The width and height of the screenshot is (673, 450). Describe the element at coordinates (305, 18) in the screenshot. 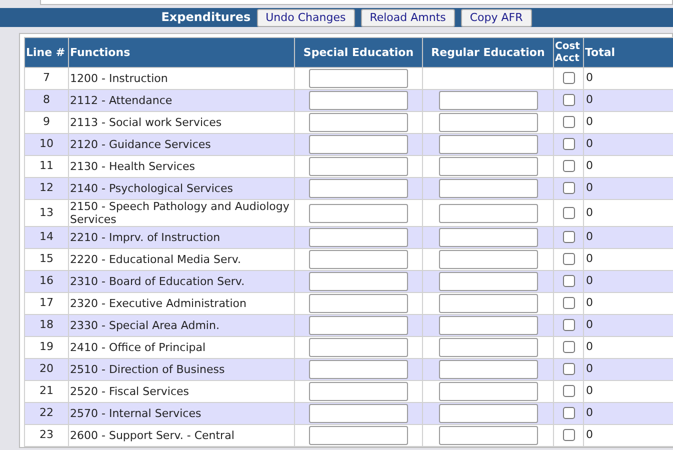

I see `toolbar-button: Undo Changes` at that location.